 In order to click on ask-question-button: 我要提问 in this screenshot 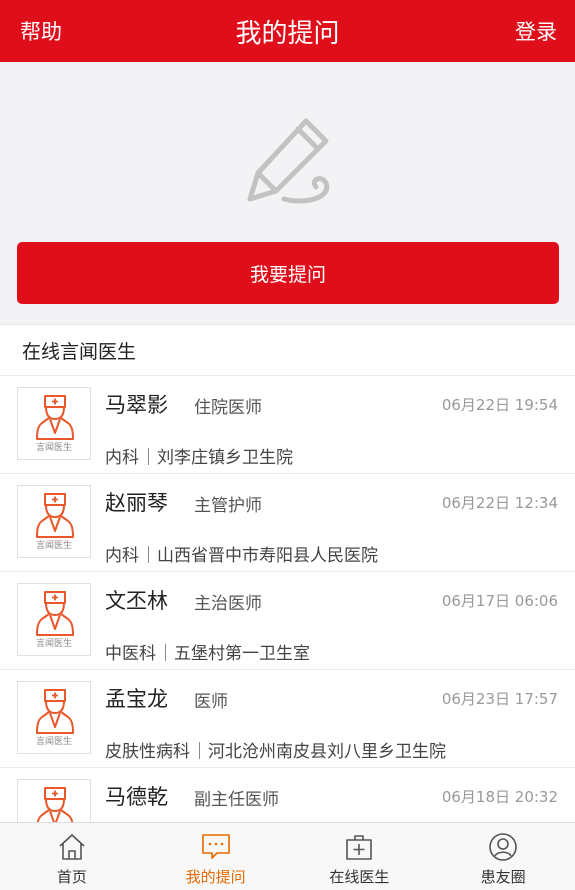, I will do `click(288, 273)`.